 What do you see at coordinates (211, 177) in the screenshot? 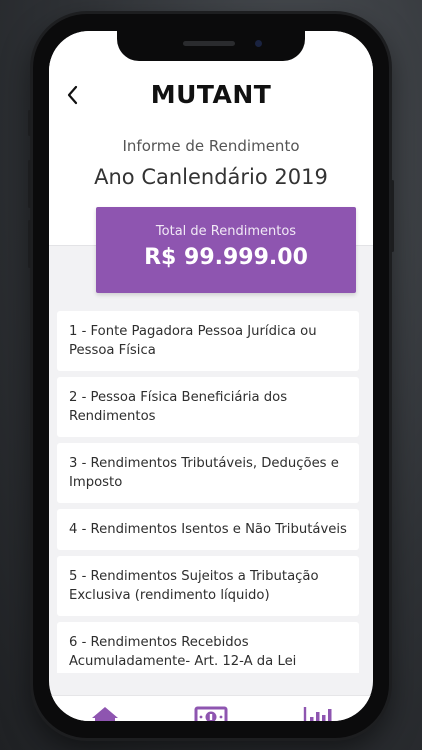
I see `year-title: Ano Canlendário 2019` at bounding box center [211, 177].